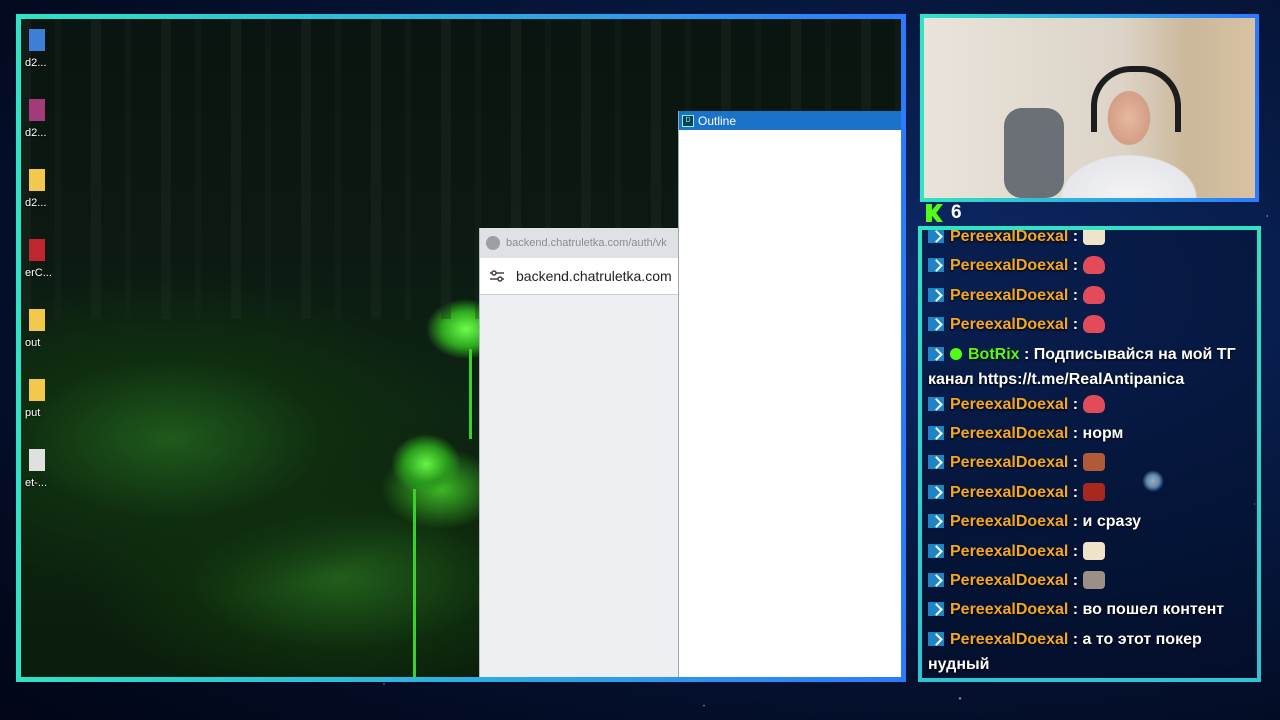 This screenshot has height=720, width=1280. I want to click on chat-message: PereexalDoexal : во пошел контент, so click(1092, 611).